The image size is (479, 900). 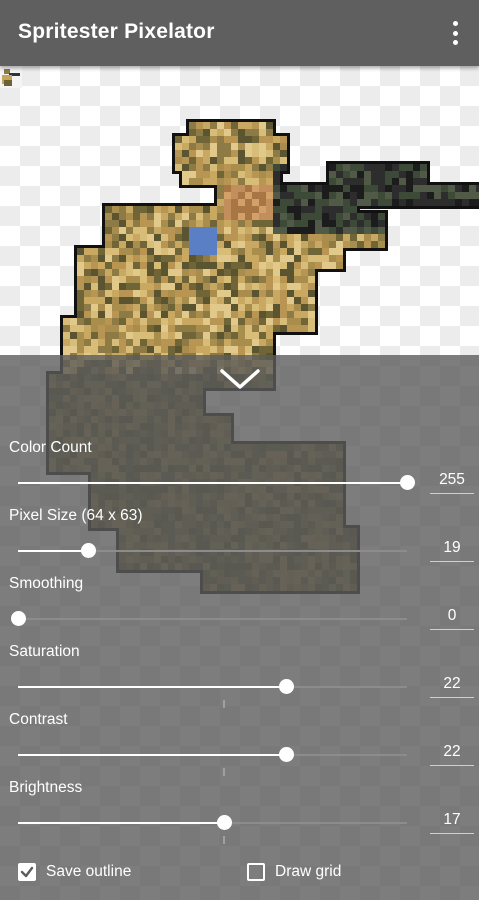 I want to click on contrast-label: Contrast, so click(x=38, y=719).